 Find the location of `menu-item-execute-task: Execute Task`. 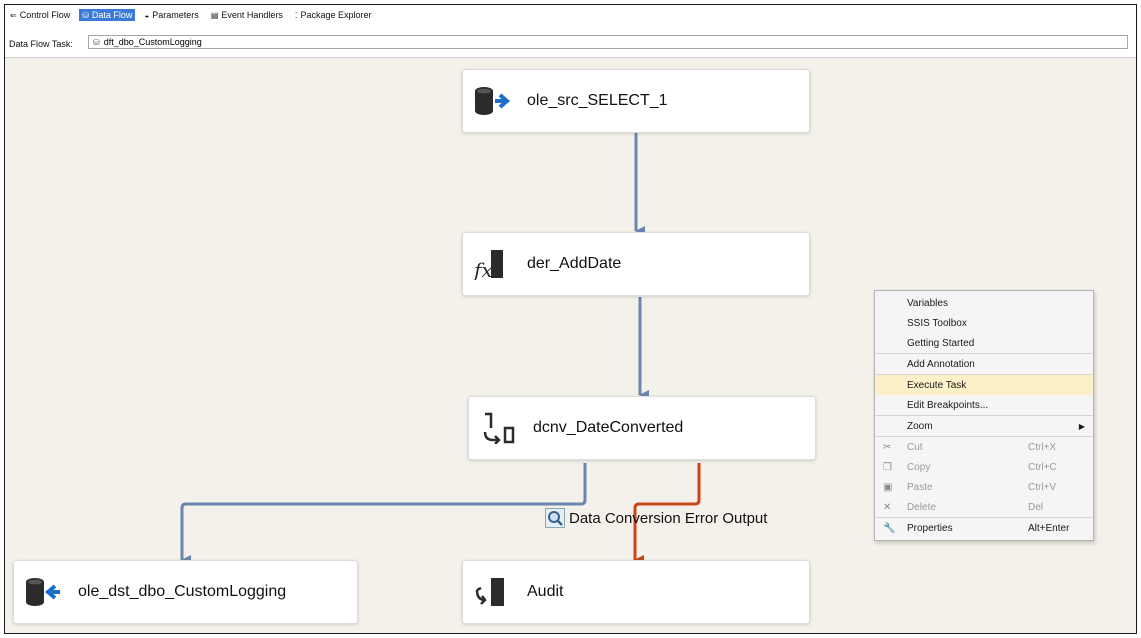

menu-item-execute-task: Execute Task is located at coordinates (984, 385).